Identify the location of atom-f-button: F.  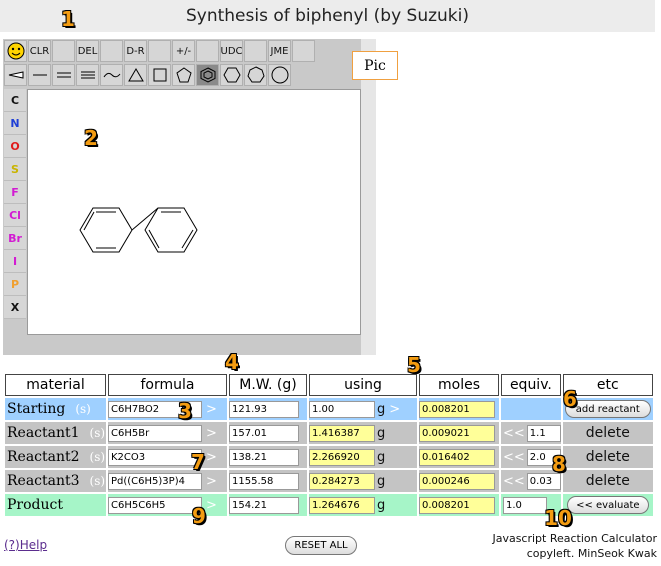
(15, 192).